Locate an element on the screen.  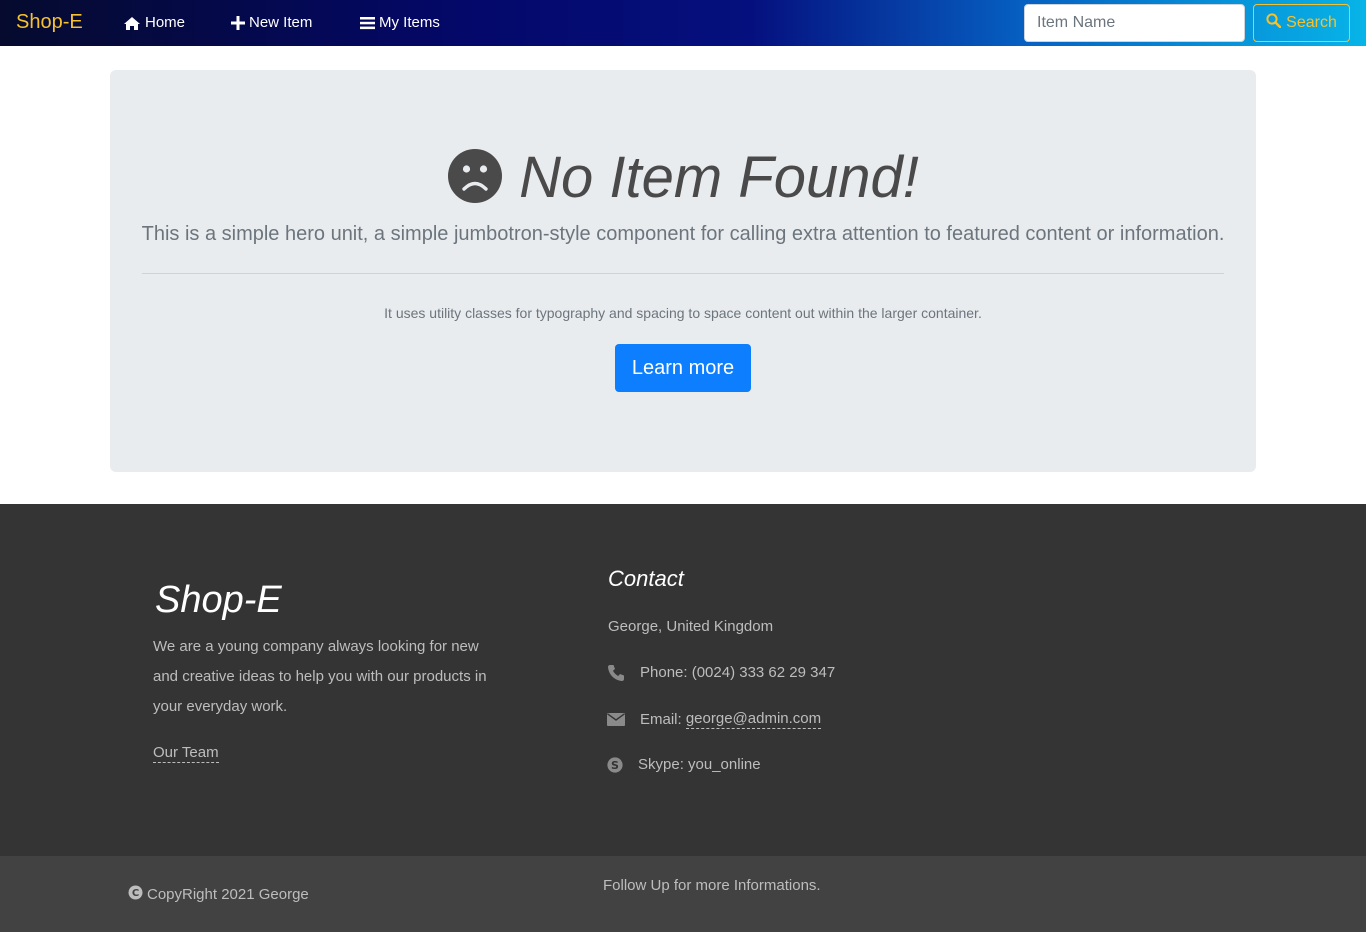
nav-new-item-link: New Item is located at coordinates (271, 23).